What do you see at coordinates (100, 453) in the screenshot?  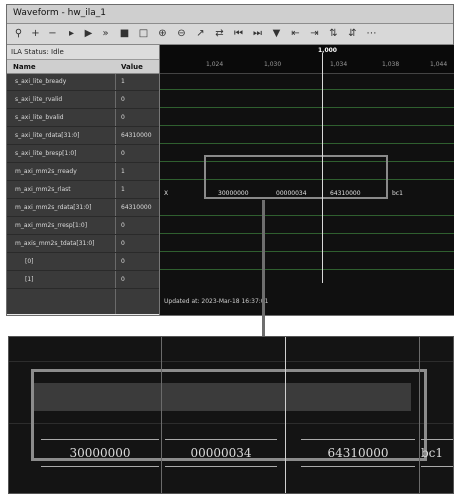 I see `zoom-bus-value: 30000000` at bounding box center [100, 453].